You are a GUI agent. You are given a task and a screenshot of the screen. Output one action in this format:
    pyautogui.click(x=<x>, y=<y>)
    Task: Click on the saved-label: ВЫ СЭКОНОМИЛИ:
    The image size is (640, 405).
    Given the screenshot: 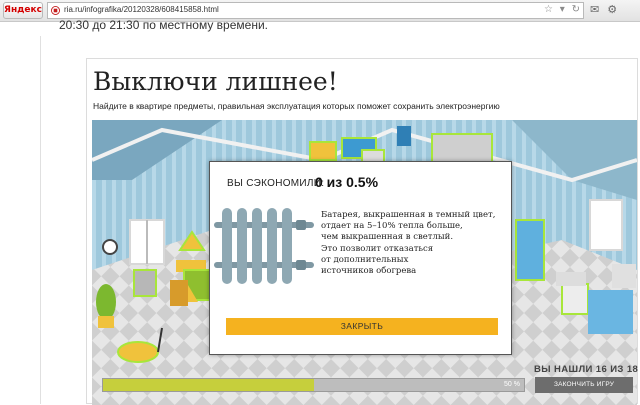 What is the action you would take?
    pyautogui.click(x=276, y=183)
    